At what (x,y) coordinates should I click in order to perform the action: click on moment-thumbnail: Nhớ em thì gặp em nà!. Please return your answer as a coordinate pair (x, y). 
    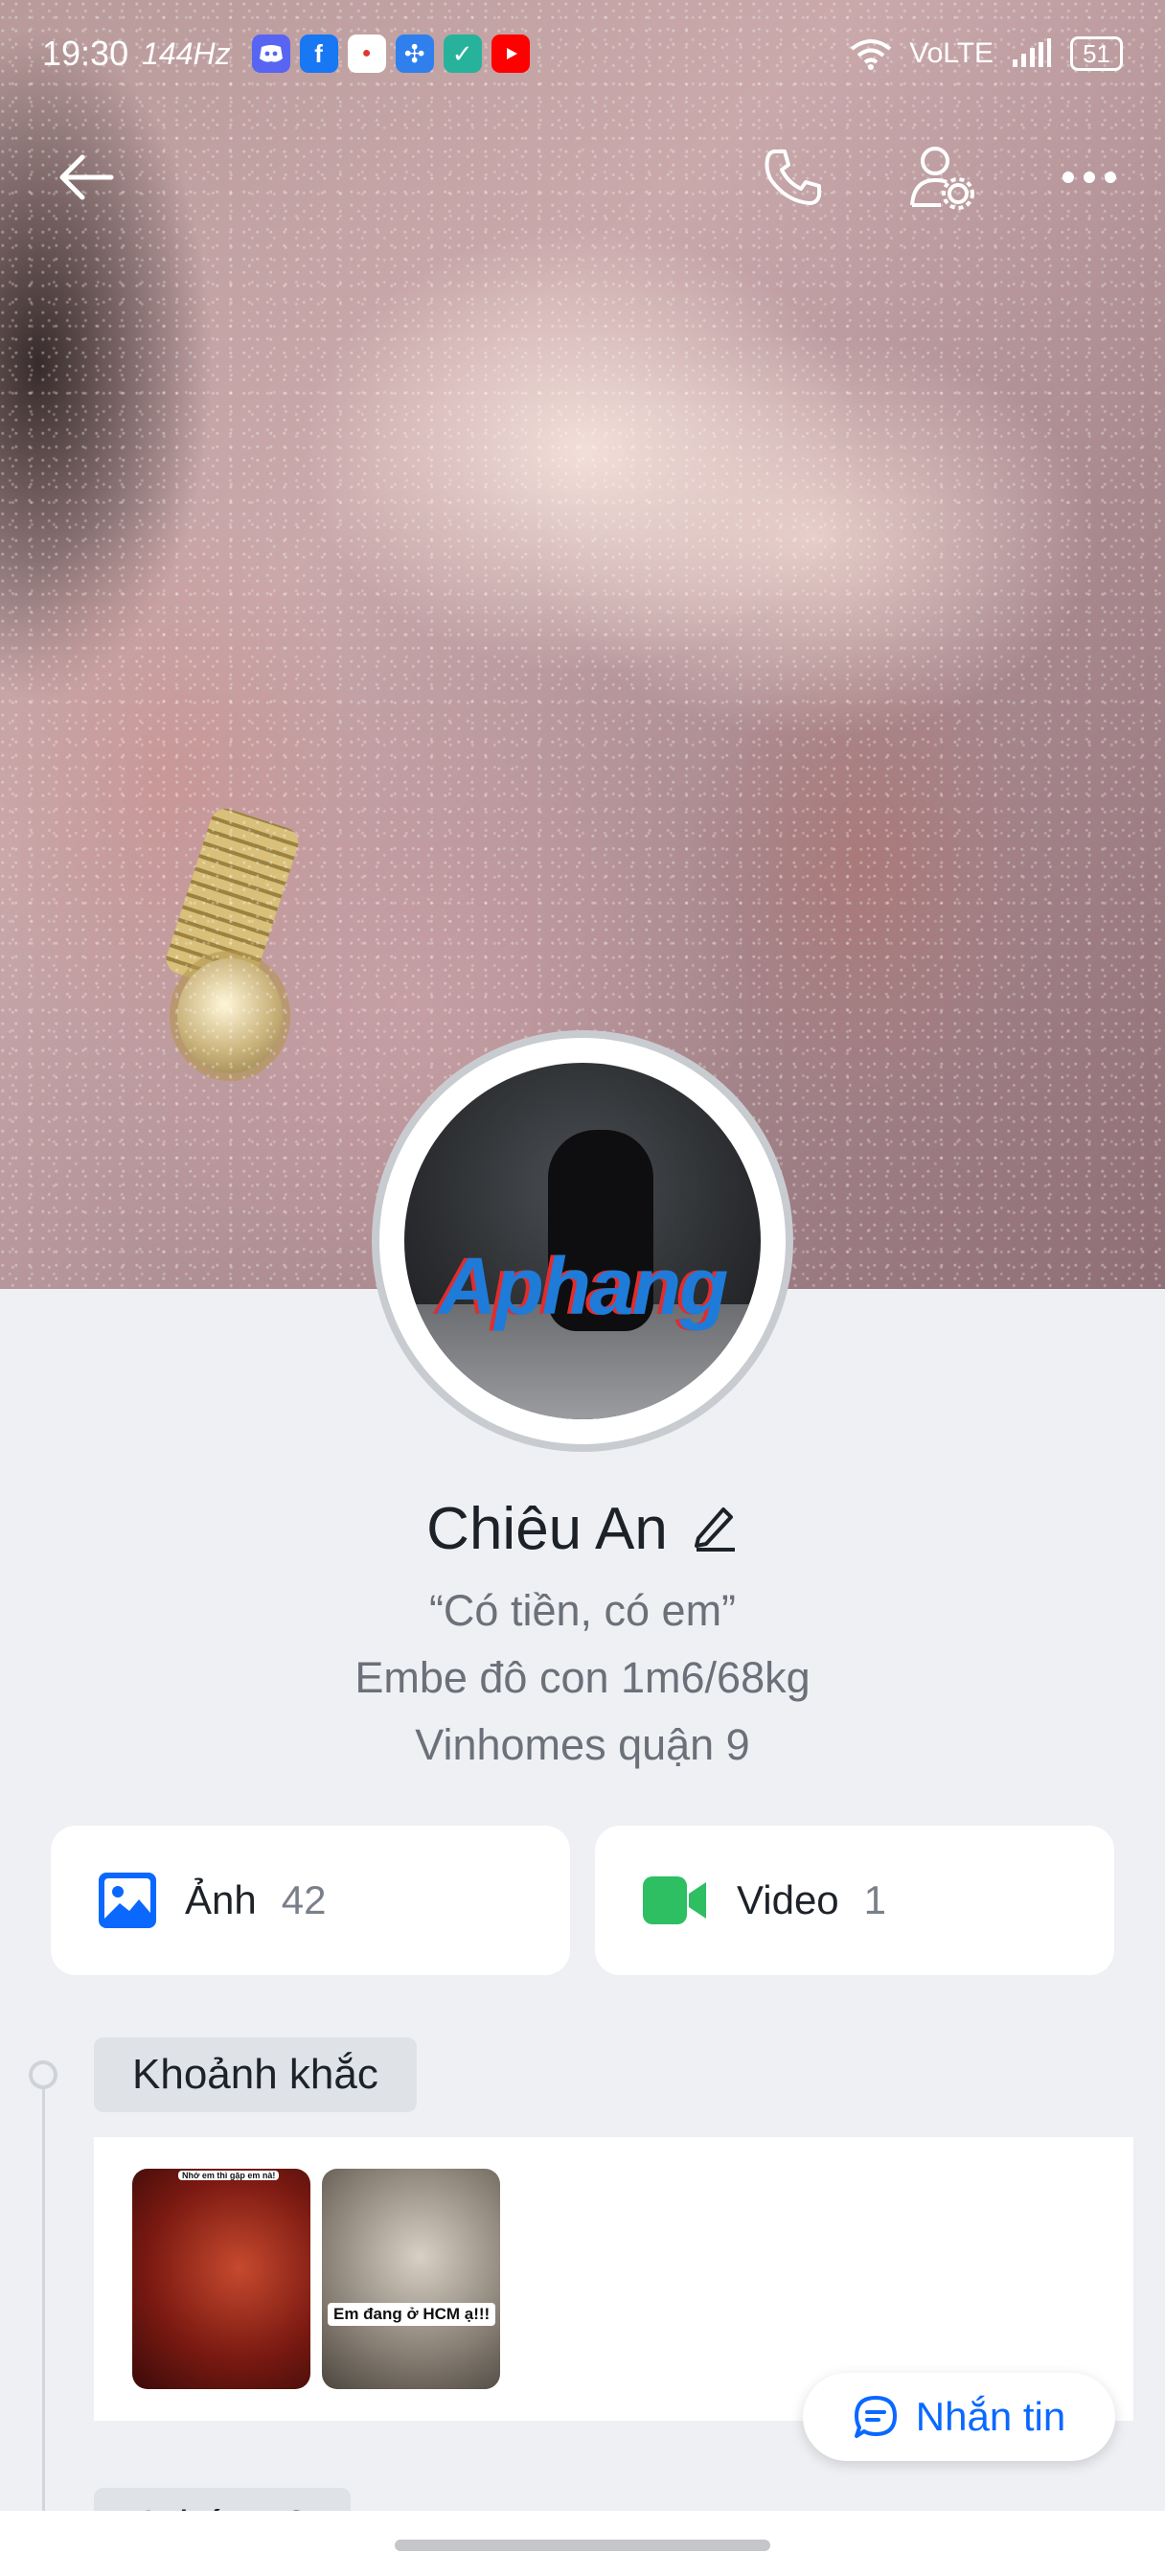
    Looking at the image, I should click on (221, 2279).